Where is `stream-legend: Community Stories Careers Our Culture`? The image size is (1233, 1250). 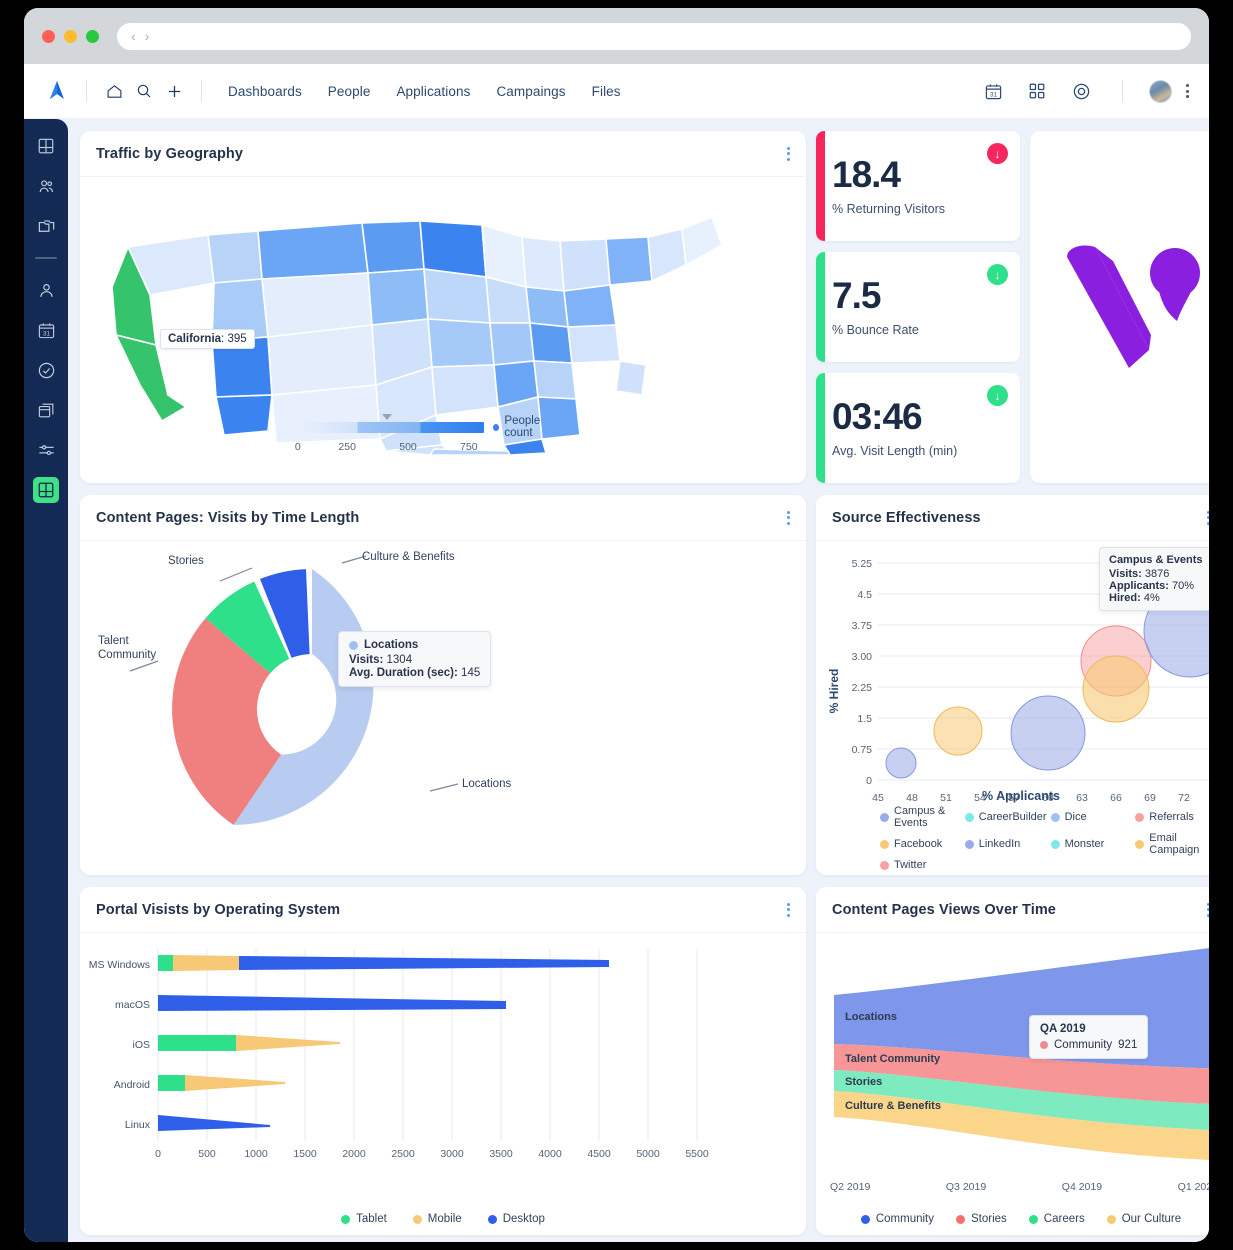
stream-legend: Community Stories Careers Our Culture is located at coordinates (1012, 1219).